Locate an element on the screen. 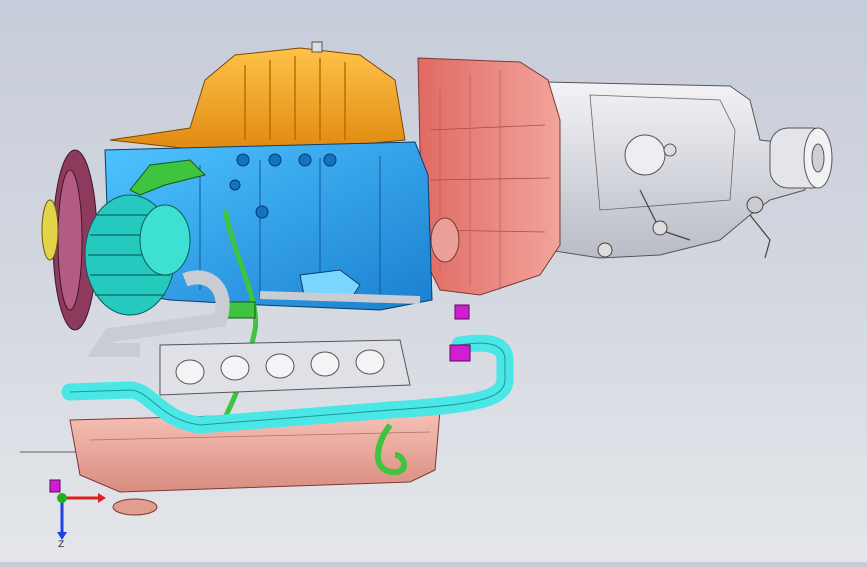  axis-triad: Z is located at coordinates (81, 520).